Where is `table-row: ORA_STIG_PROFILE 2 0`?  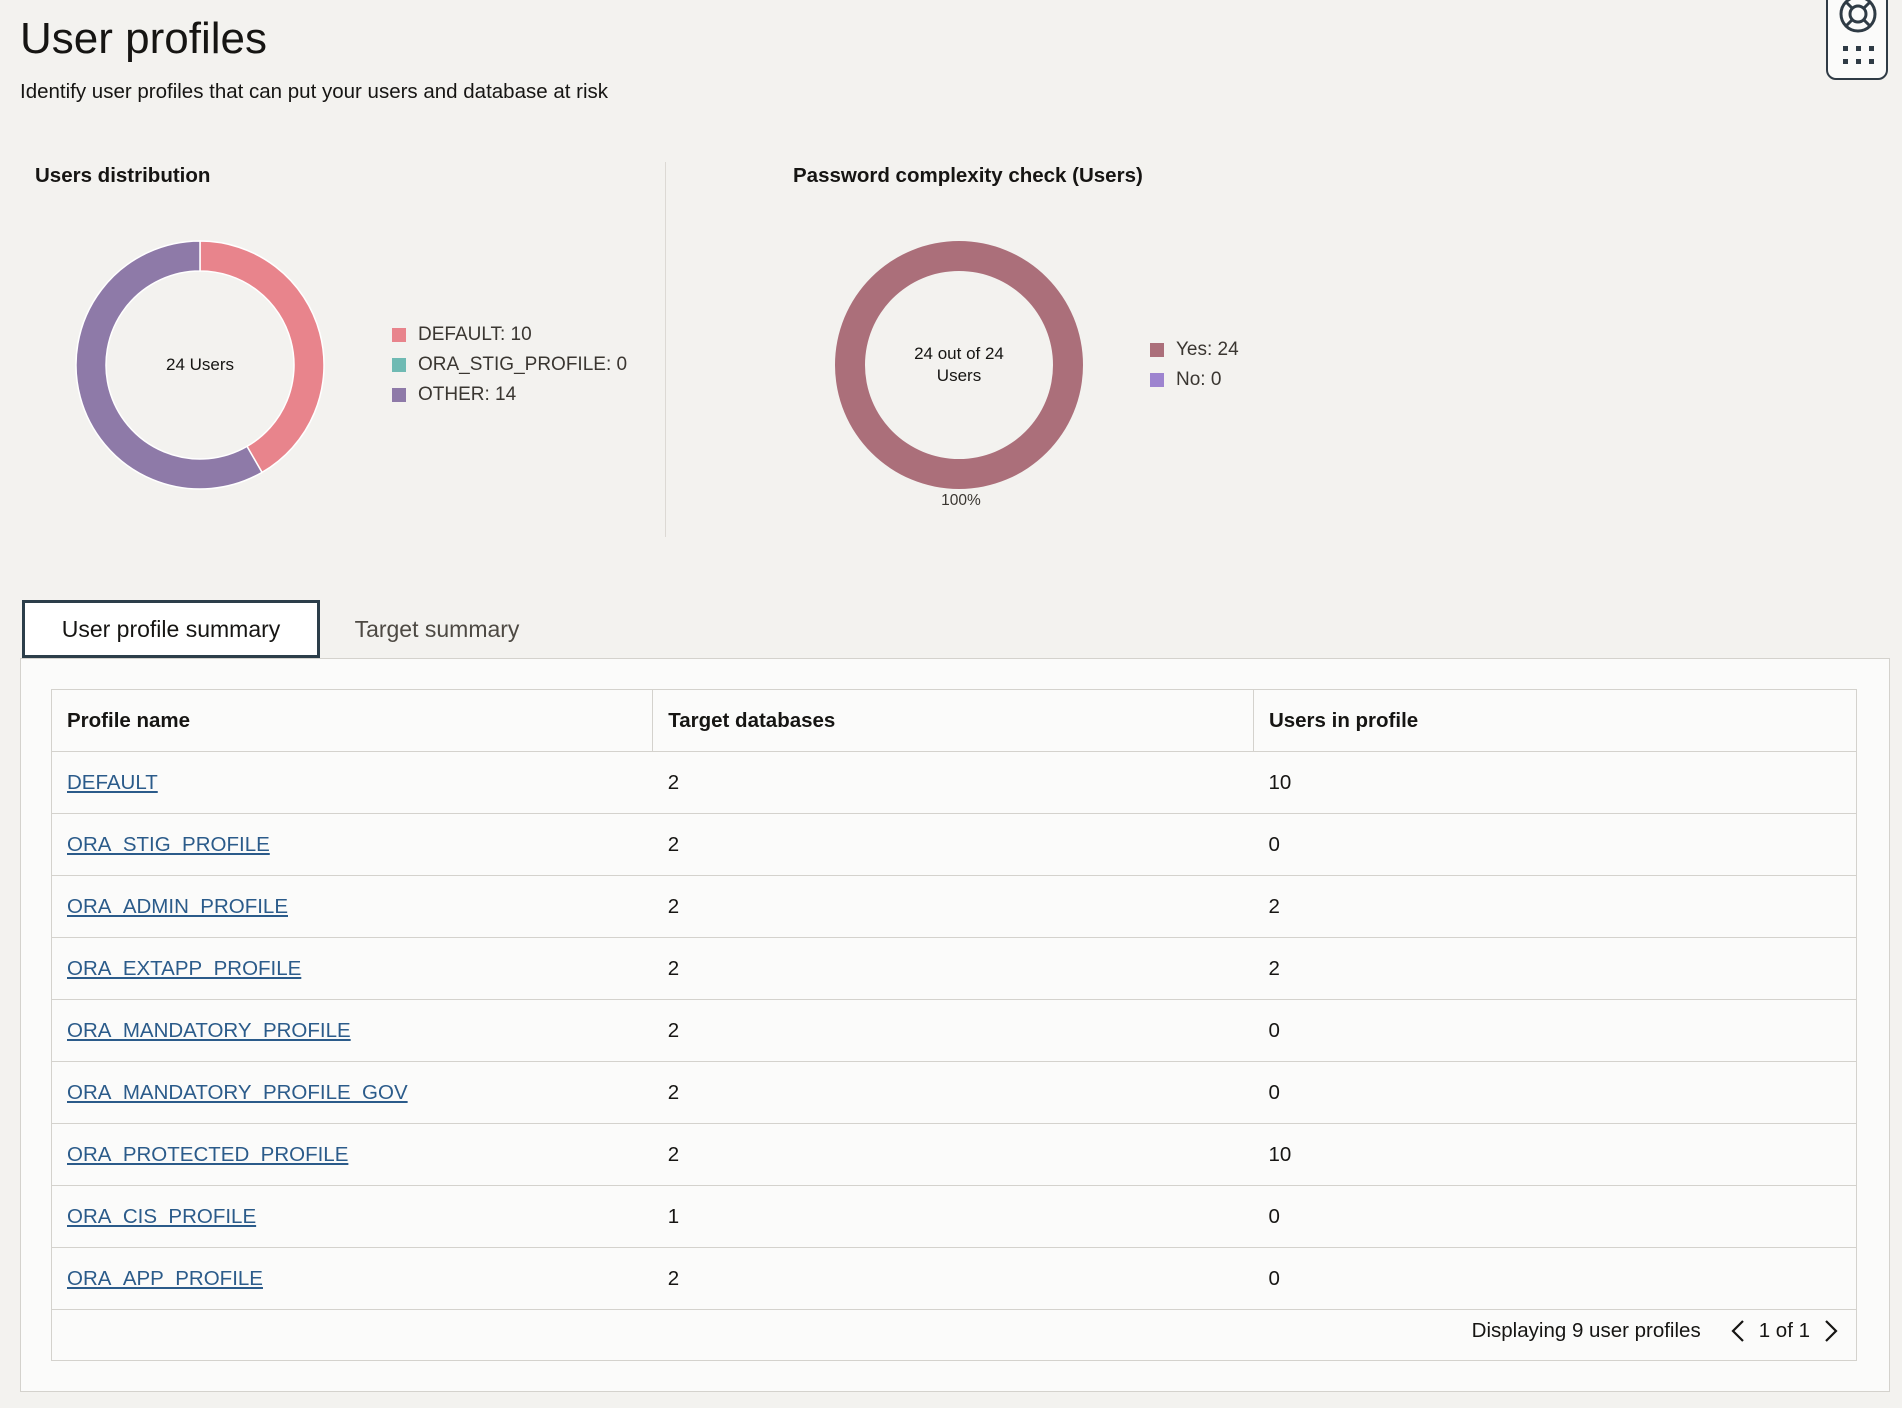 table-row: ORA_STIG_PROFILE 2 0 is located at coordinates (954, 844).